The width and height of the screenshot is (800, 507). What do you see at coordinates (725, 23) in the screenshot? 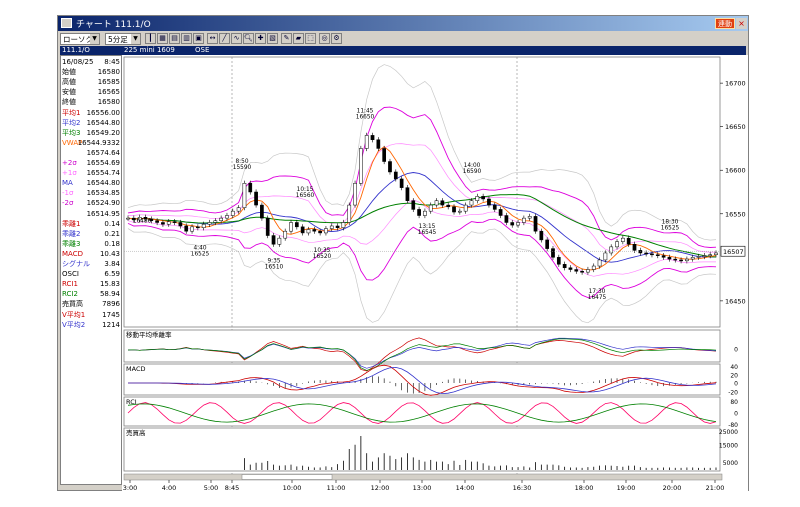
I see `link-button: 連動` at bounding box center [725, 23].